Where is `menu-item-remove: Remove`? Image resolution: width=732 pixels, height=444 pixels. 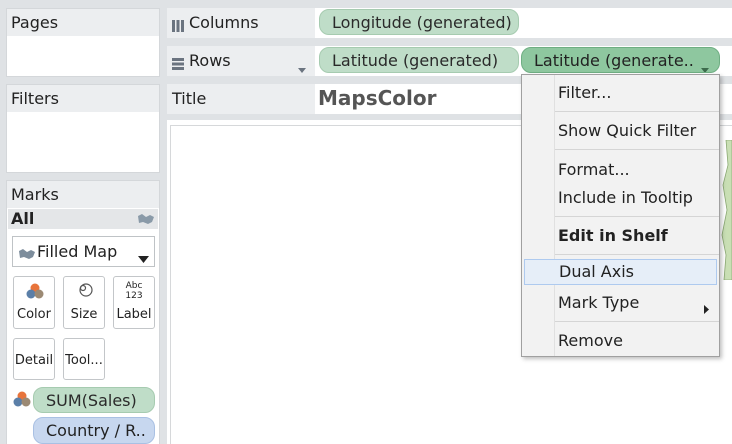
menu-item-remove: Remove is located at coordinates (621, 341).